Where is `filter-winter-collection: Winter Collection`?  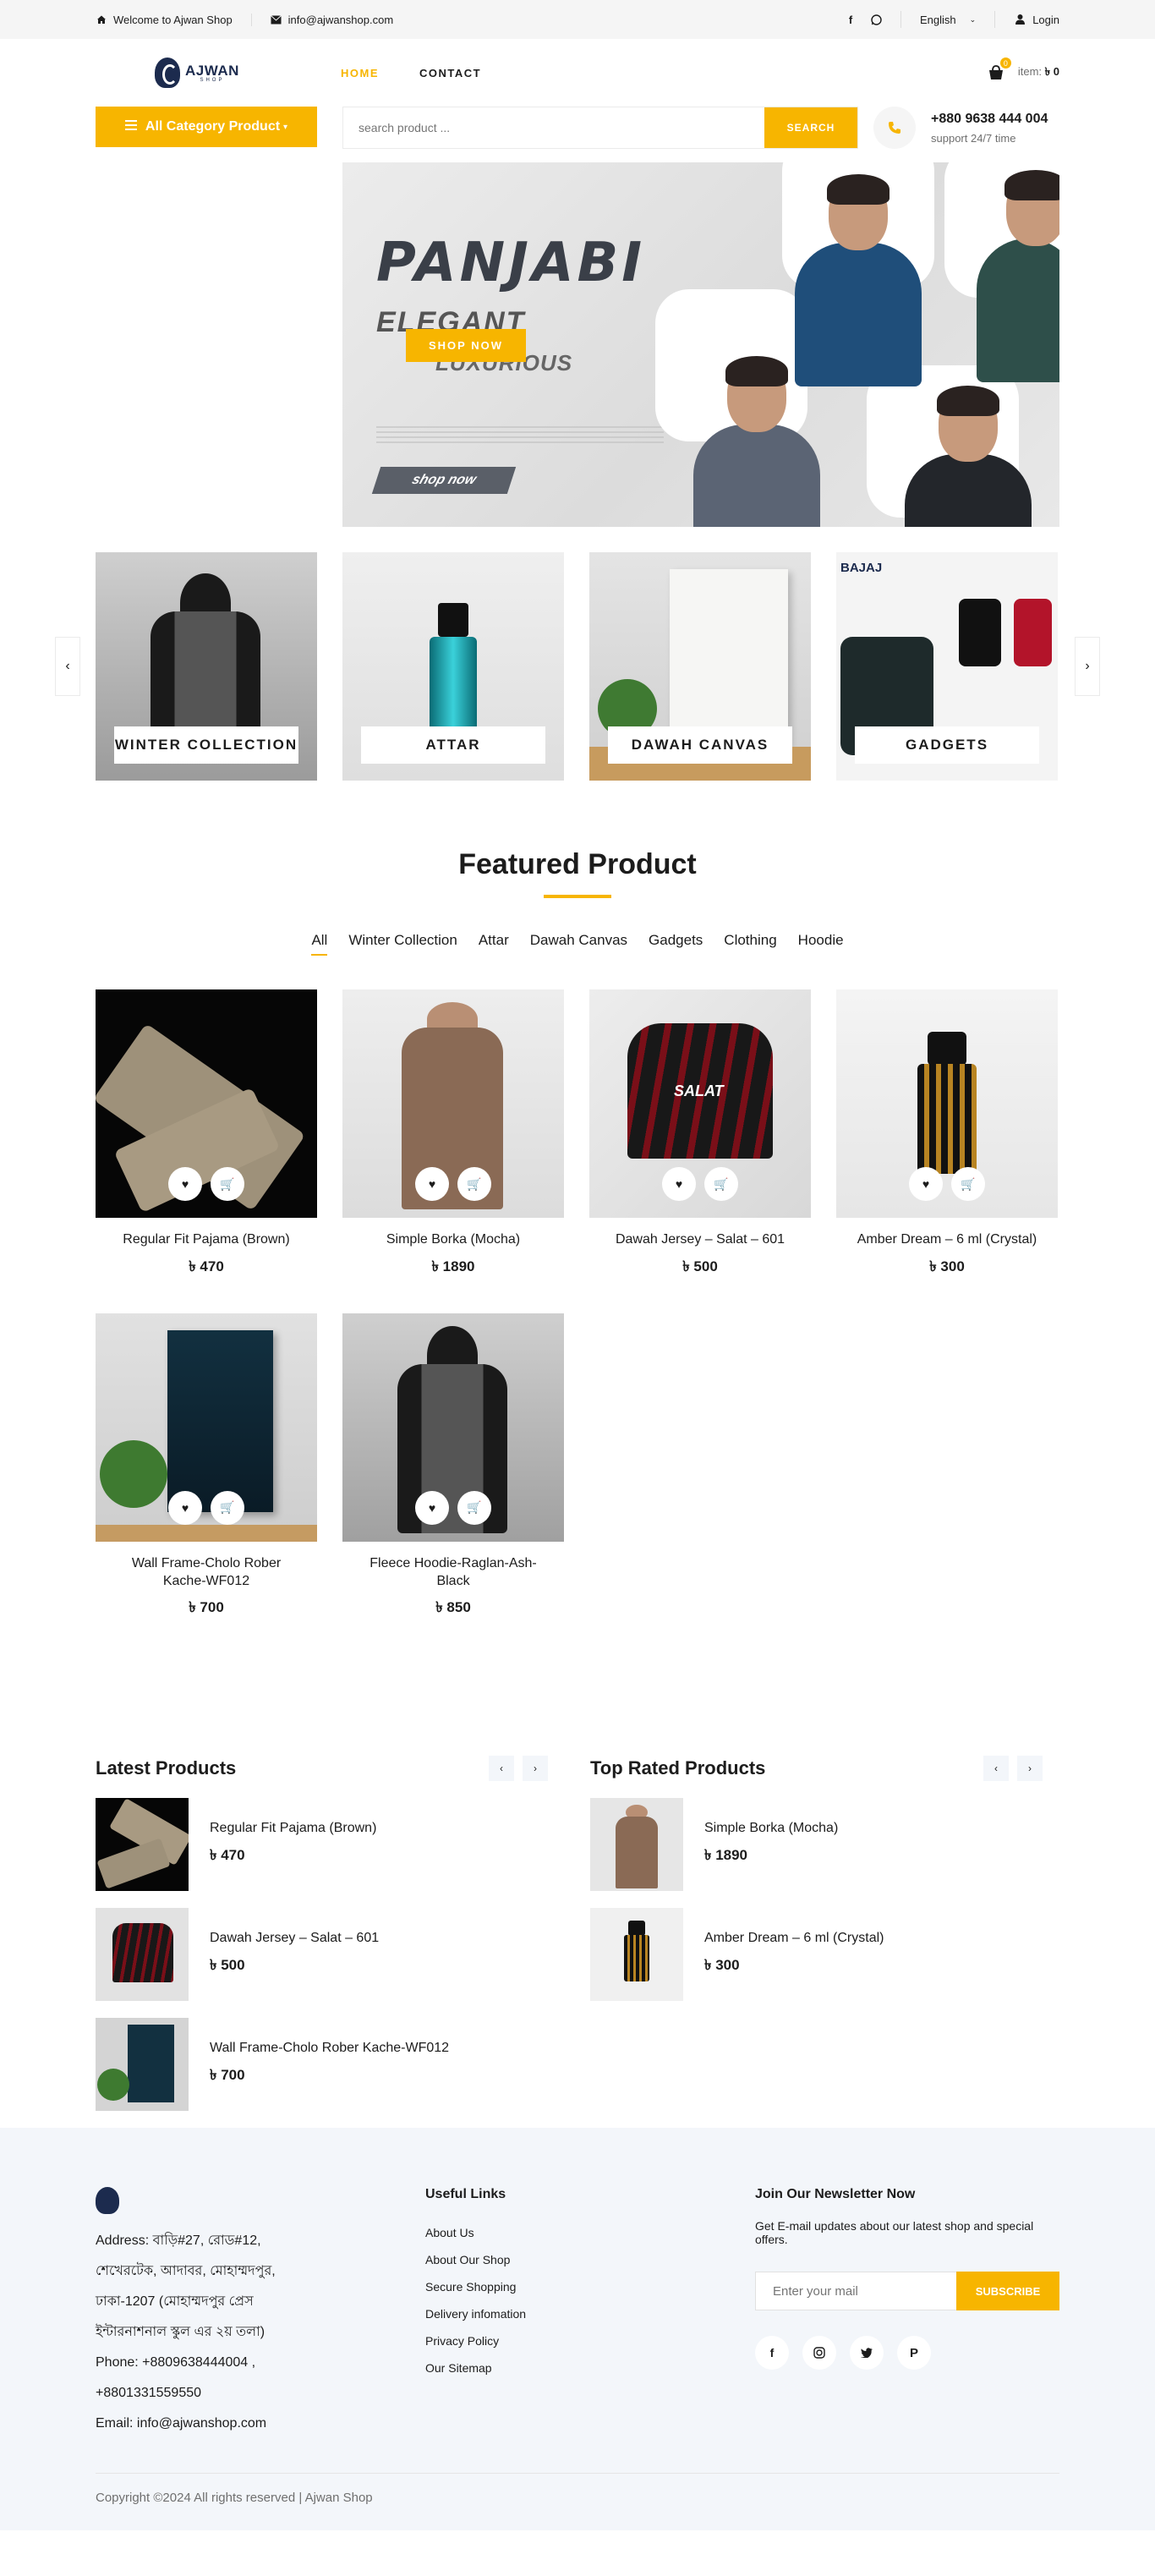 filter-winter-collection: Winter Collection is located at coordinates (403, 944).